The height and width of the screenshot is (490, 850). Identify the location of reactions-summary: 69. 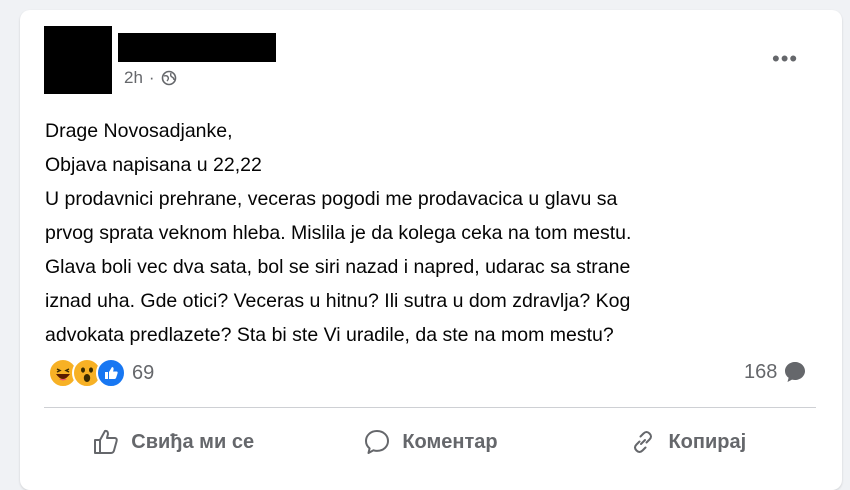
(101, 373).